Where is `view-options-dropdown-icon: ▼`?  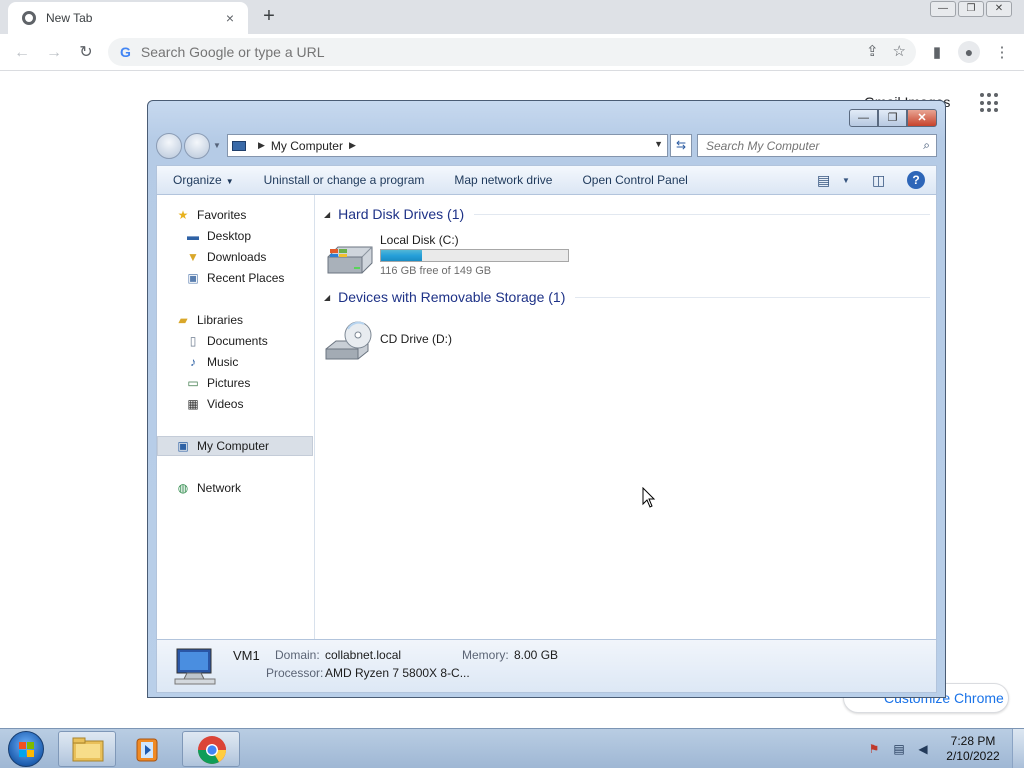 view-options-dropdown-icon: ▼ is located at coordinates (846, 180).